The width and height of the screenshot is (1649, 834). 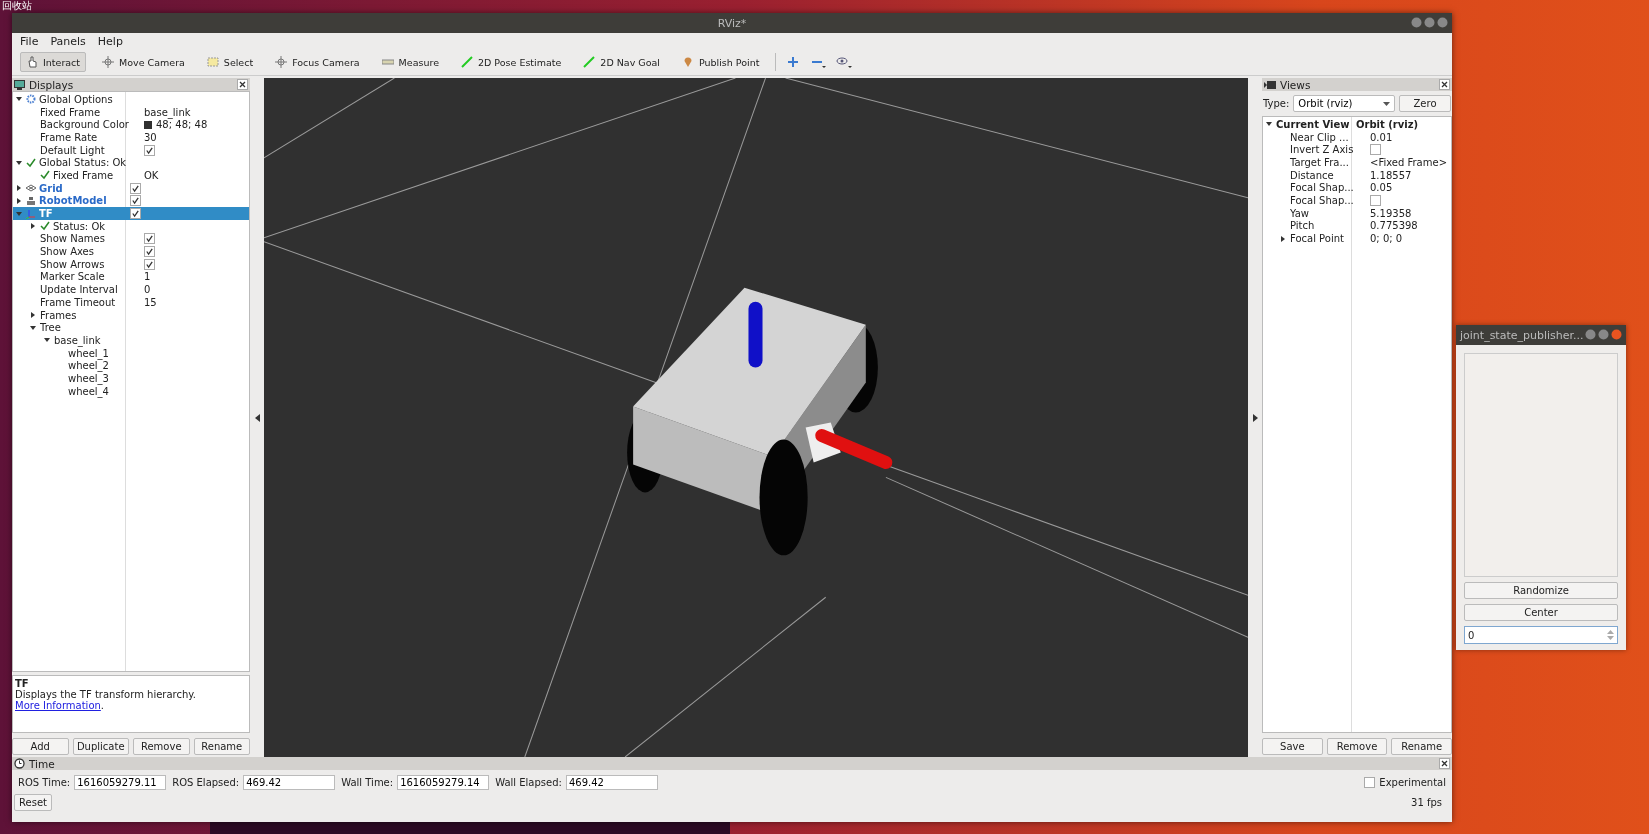 I want to click on tree-row: wheel_3, so click(x=131, y=378).